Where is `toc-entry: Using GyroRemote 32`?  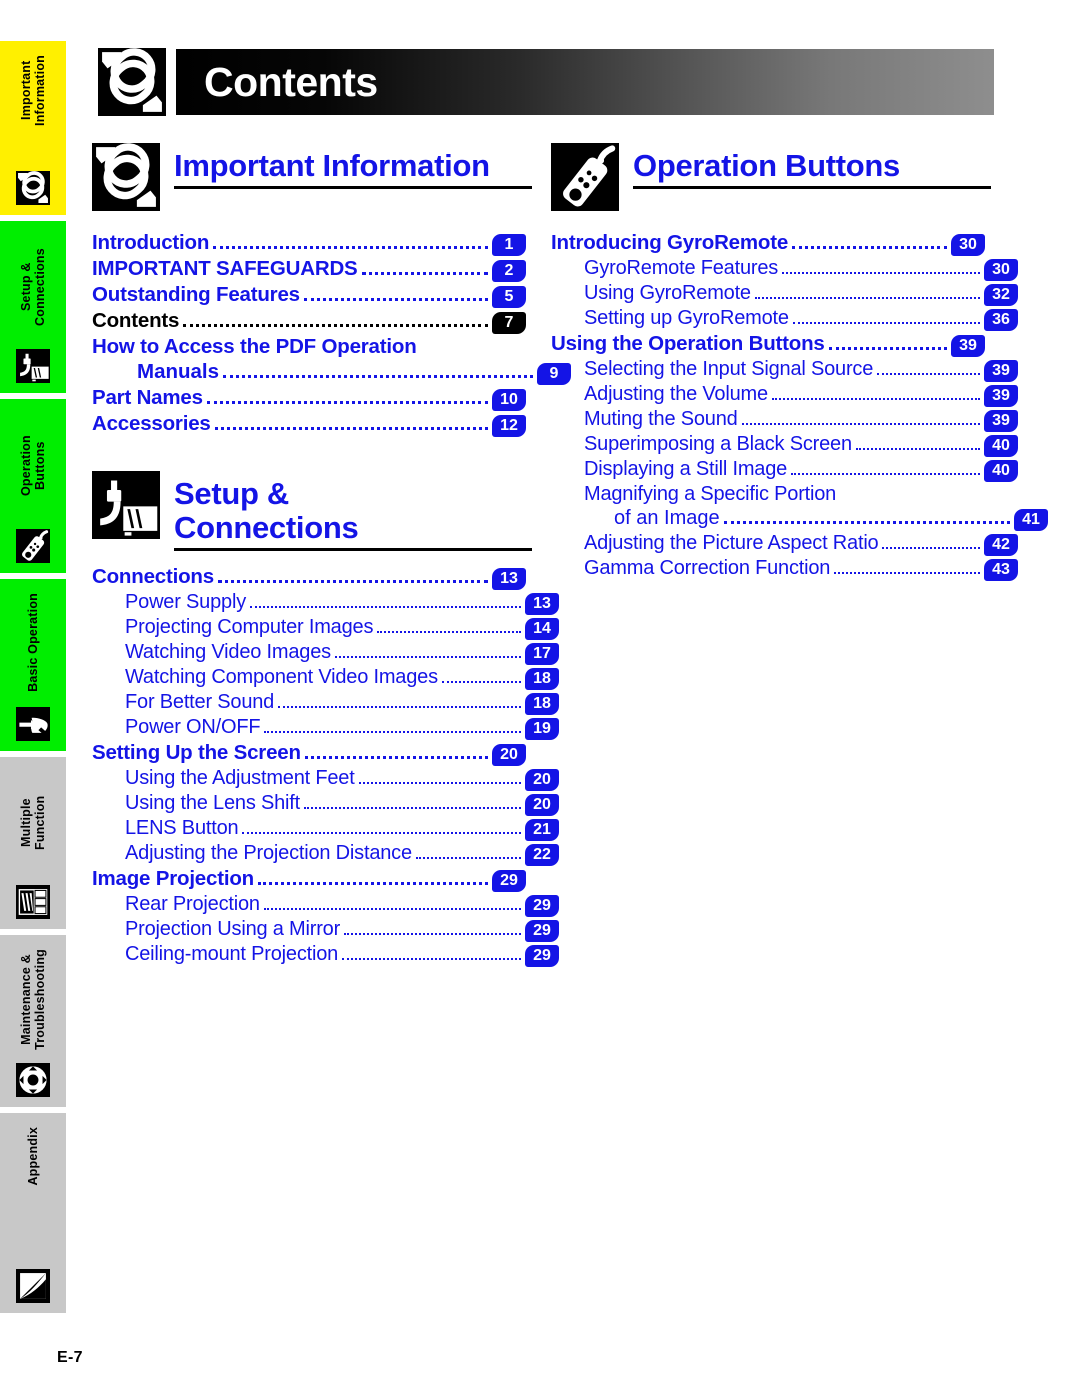 toc-entry: Using GyroRemote 32 is located at coordinates (787, 294).